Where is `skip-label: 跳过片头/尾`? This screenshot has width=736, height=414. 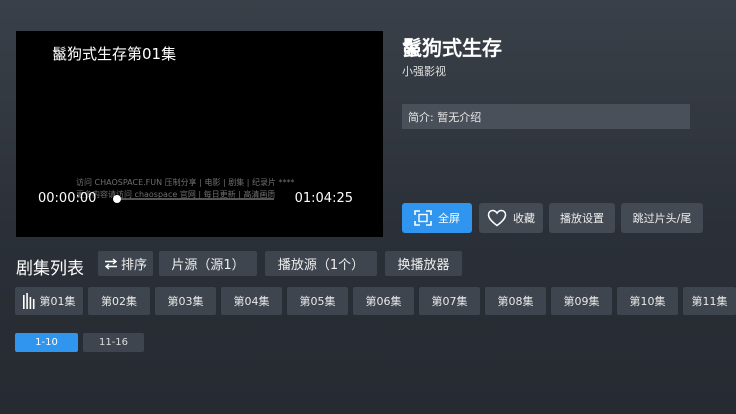 skip-label: 跳过片头/尾 is located at coordinates (662, 218).